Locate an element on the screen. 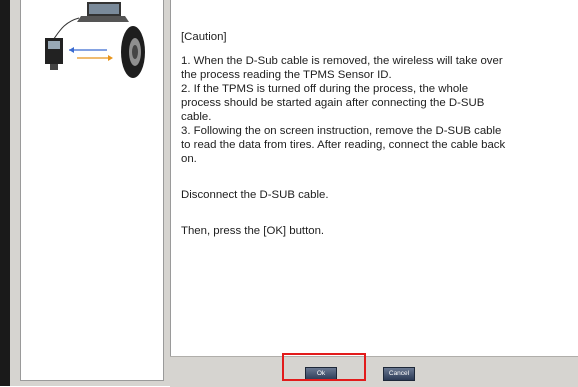 This screenshot has width=578, height=387. caution-title: [Caution] is located at coordinates (204, 37).